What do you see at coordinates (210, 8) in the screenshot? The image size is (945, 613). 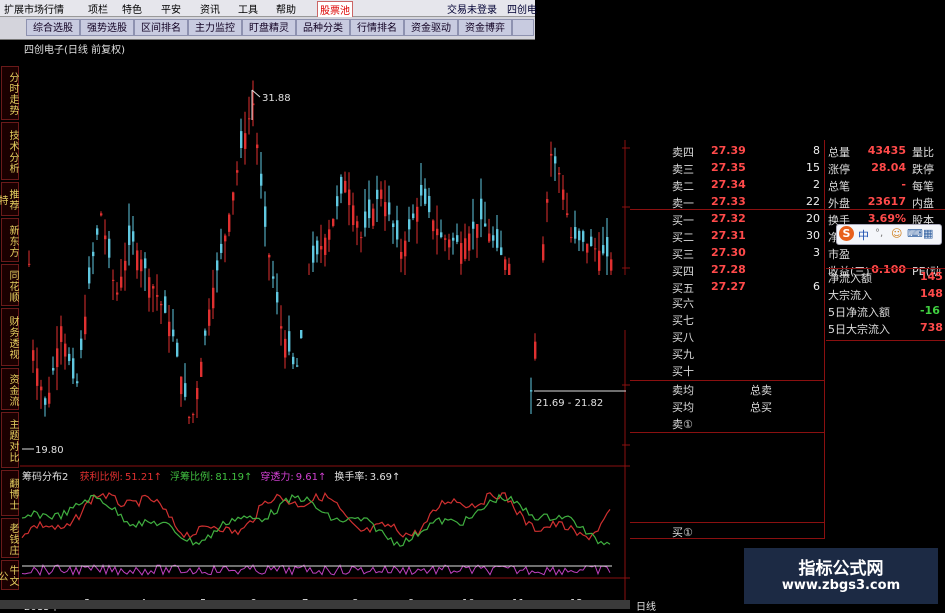 I see `menu-item-news: 资讯` at bounding box center [210, 8].